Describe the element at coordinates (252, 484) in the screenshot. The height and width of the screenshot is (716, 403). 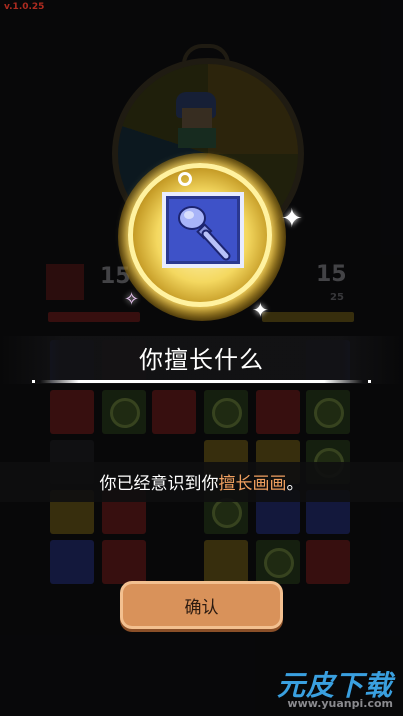
I see `description-highlight: 擅长画画` at that location.